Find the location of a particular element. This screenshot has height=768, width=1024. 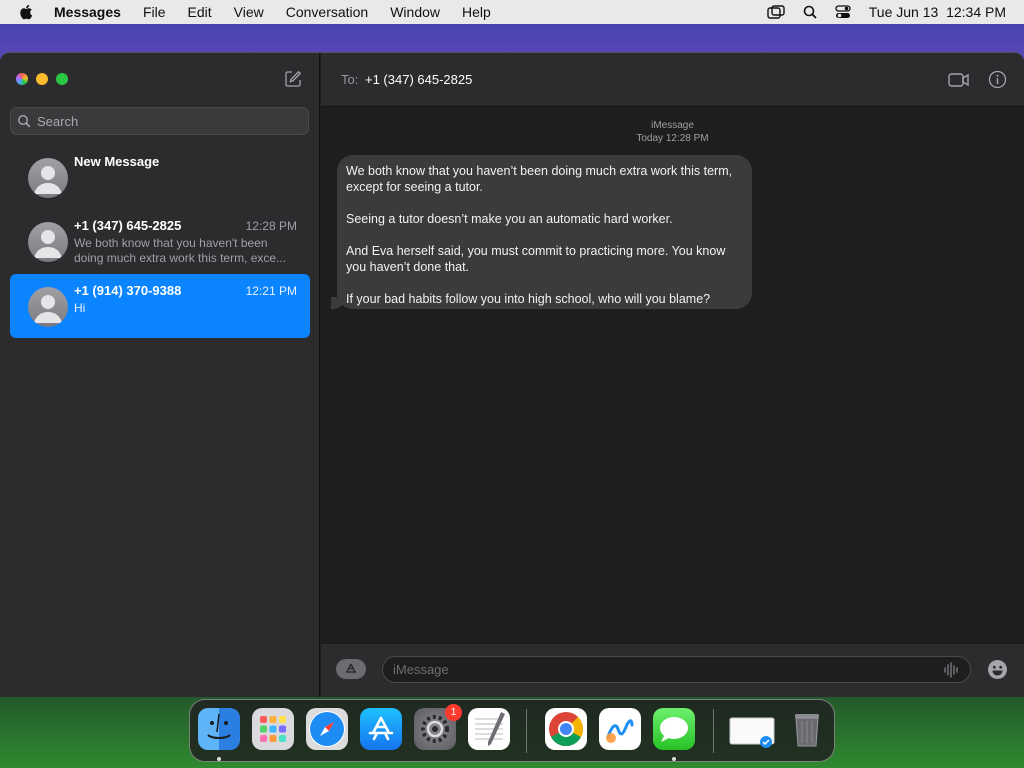

emoji-icon is located at coordinates (997, 672).